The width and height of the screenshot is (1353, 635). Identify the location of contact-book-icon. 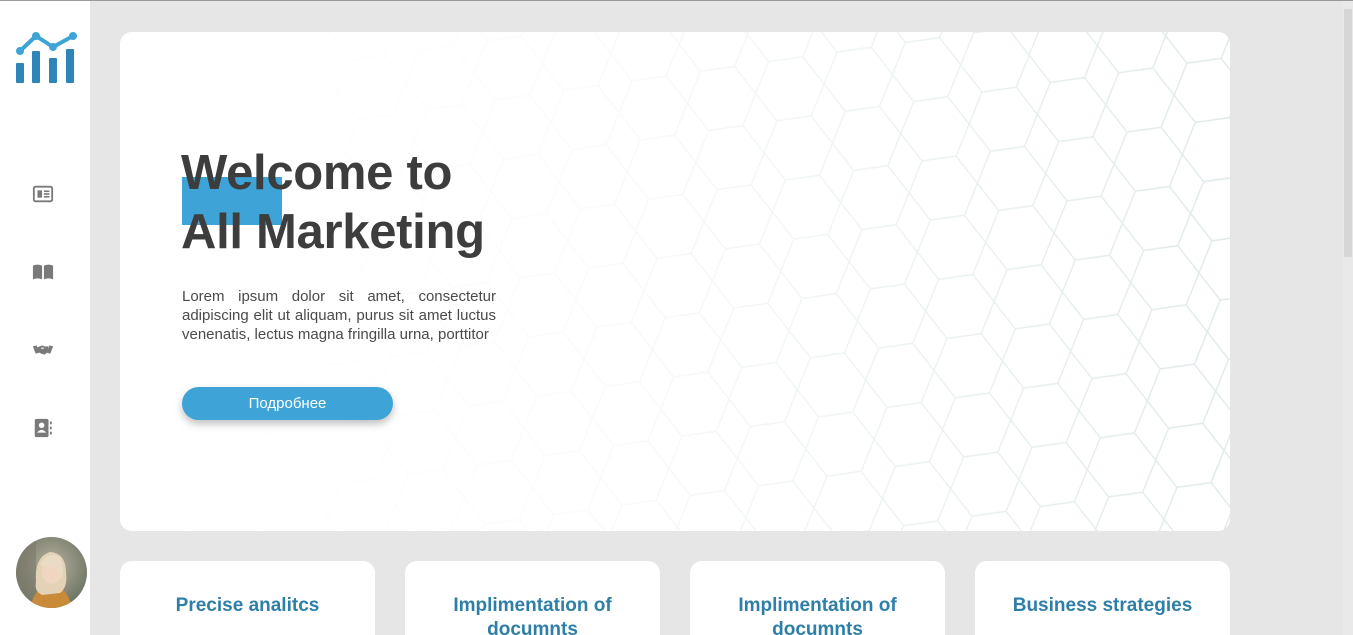
(43, 428).